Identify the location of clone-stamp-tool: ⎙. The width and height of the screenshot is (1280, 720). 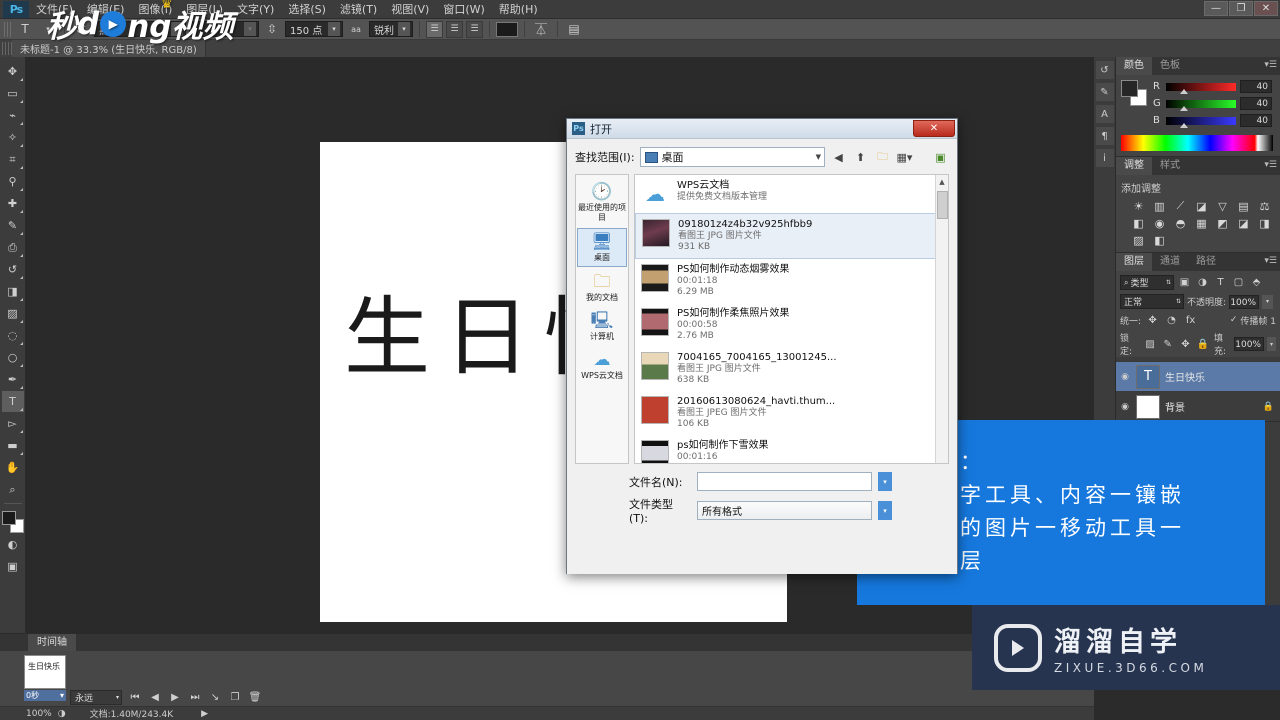
(13, 247).